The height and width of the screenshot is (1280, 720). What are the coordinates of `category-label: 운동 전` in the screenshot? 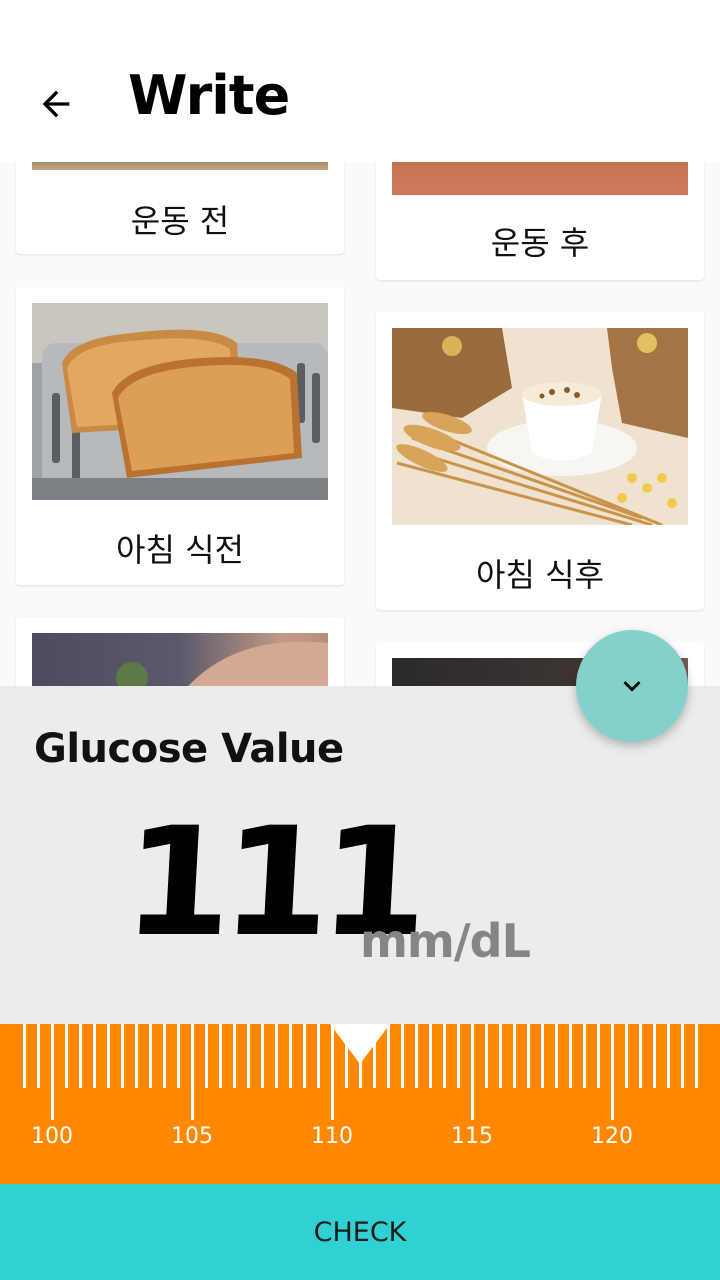 It's located at (180, 221).